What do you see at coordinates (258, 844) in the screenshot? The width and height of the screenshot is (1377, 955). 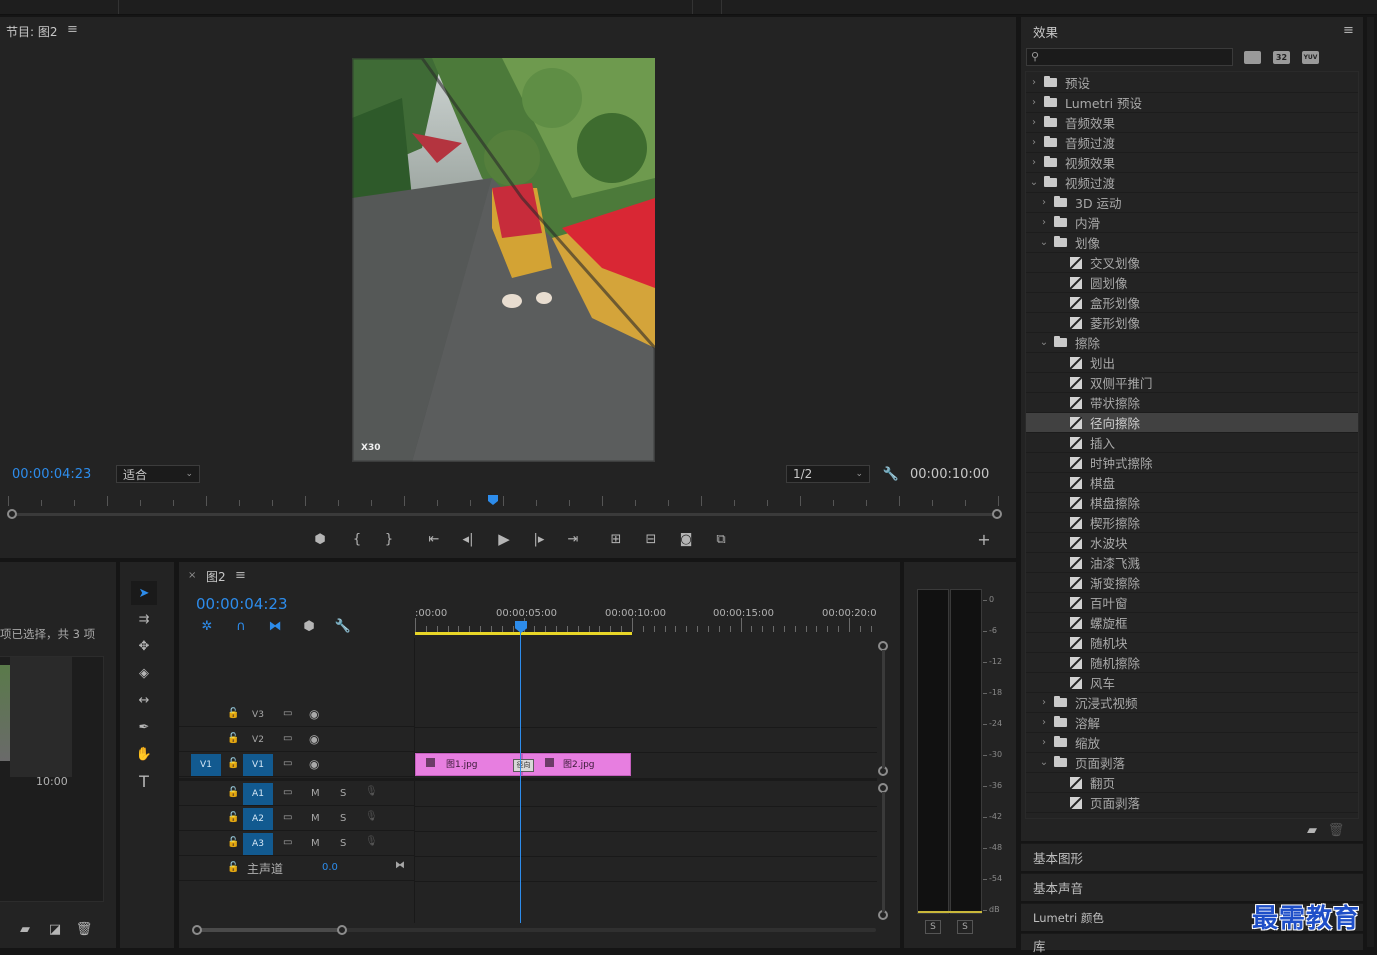 I see `track-label-a3: A3` at bounding box center [258, 844].